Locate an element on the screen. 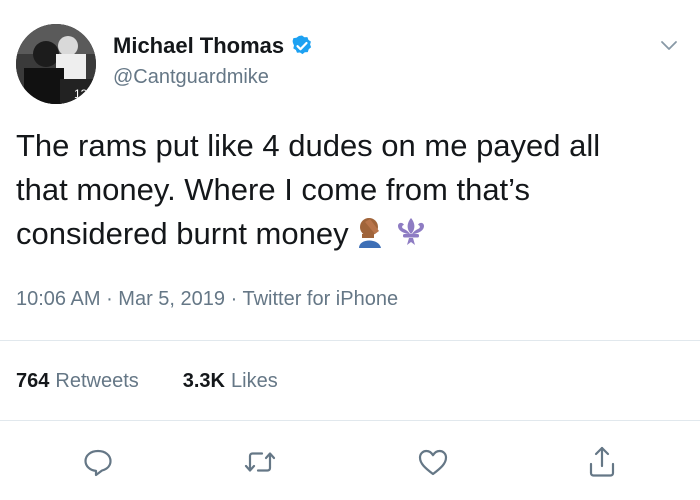 Image resolution: width=700 pixels, height=500 pixels. tweet-date: Mar 5, 2019 is located at coordinates (171, 299).